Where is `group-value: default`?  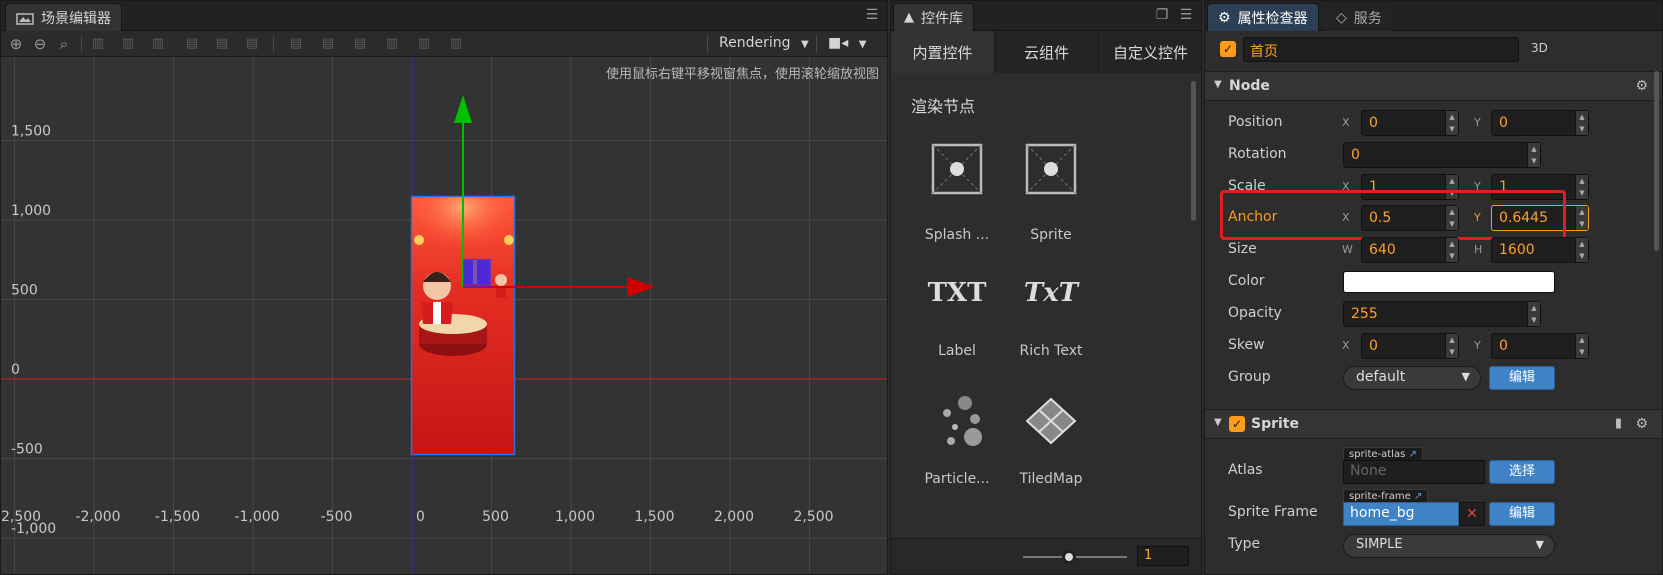
group-value: default is located at coordinates (1381, 377).